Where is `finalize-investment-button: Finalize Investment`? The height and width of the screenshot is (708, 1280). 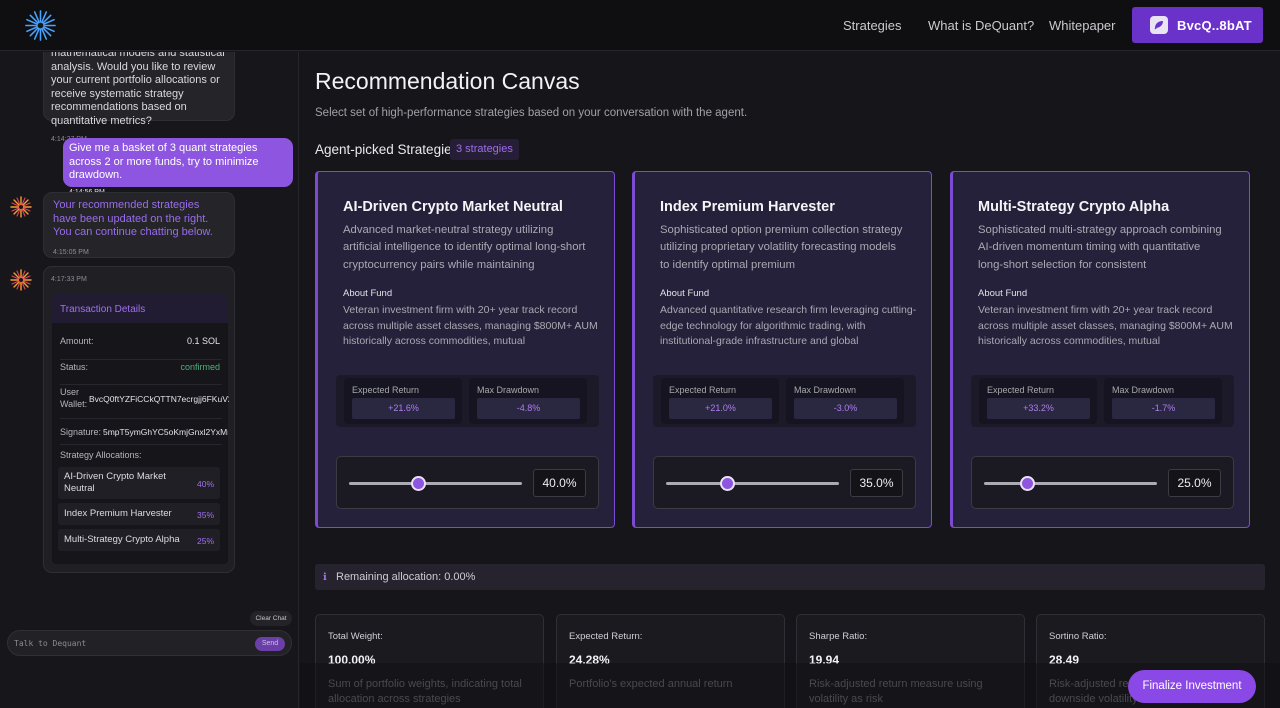
finalize-investment-button: Finalize Investment is located at coordinates (1192, 686).